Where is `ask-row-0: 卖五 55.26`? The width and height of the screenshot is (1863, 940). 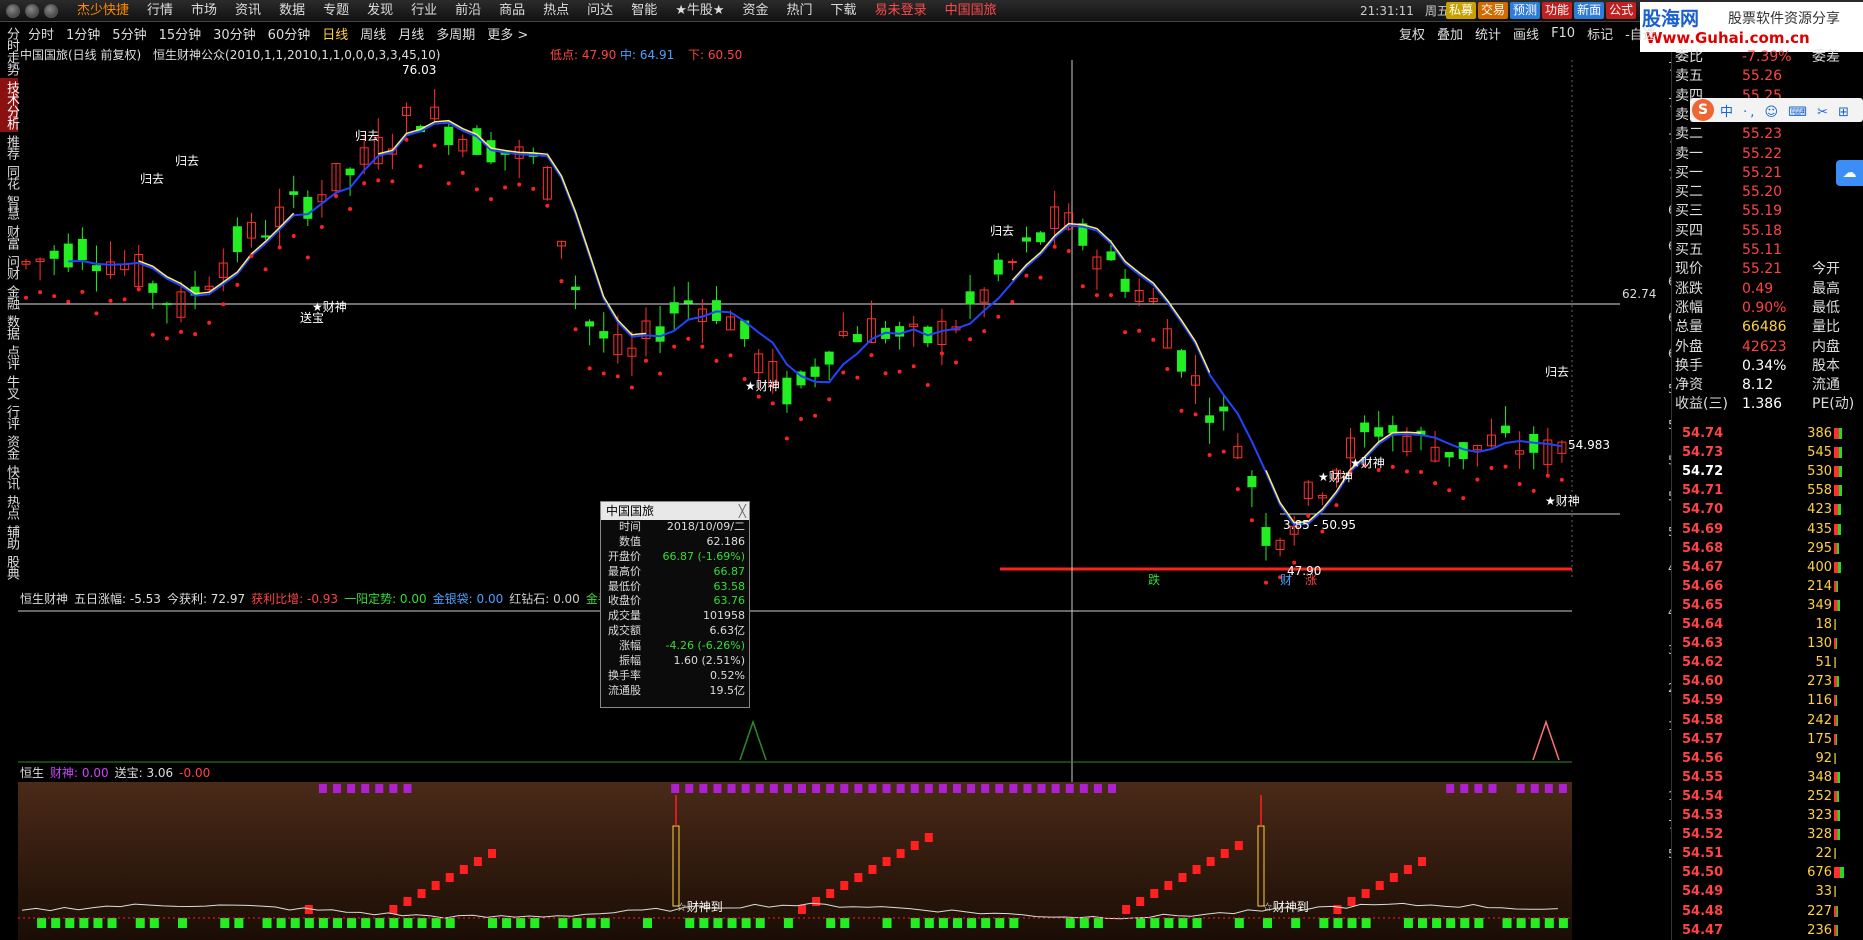 ask-row-0: 卖五 55.26 is located at coordinates (1767, 76).